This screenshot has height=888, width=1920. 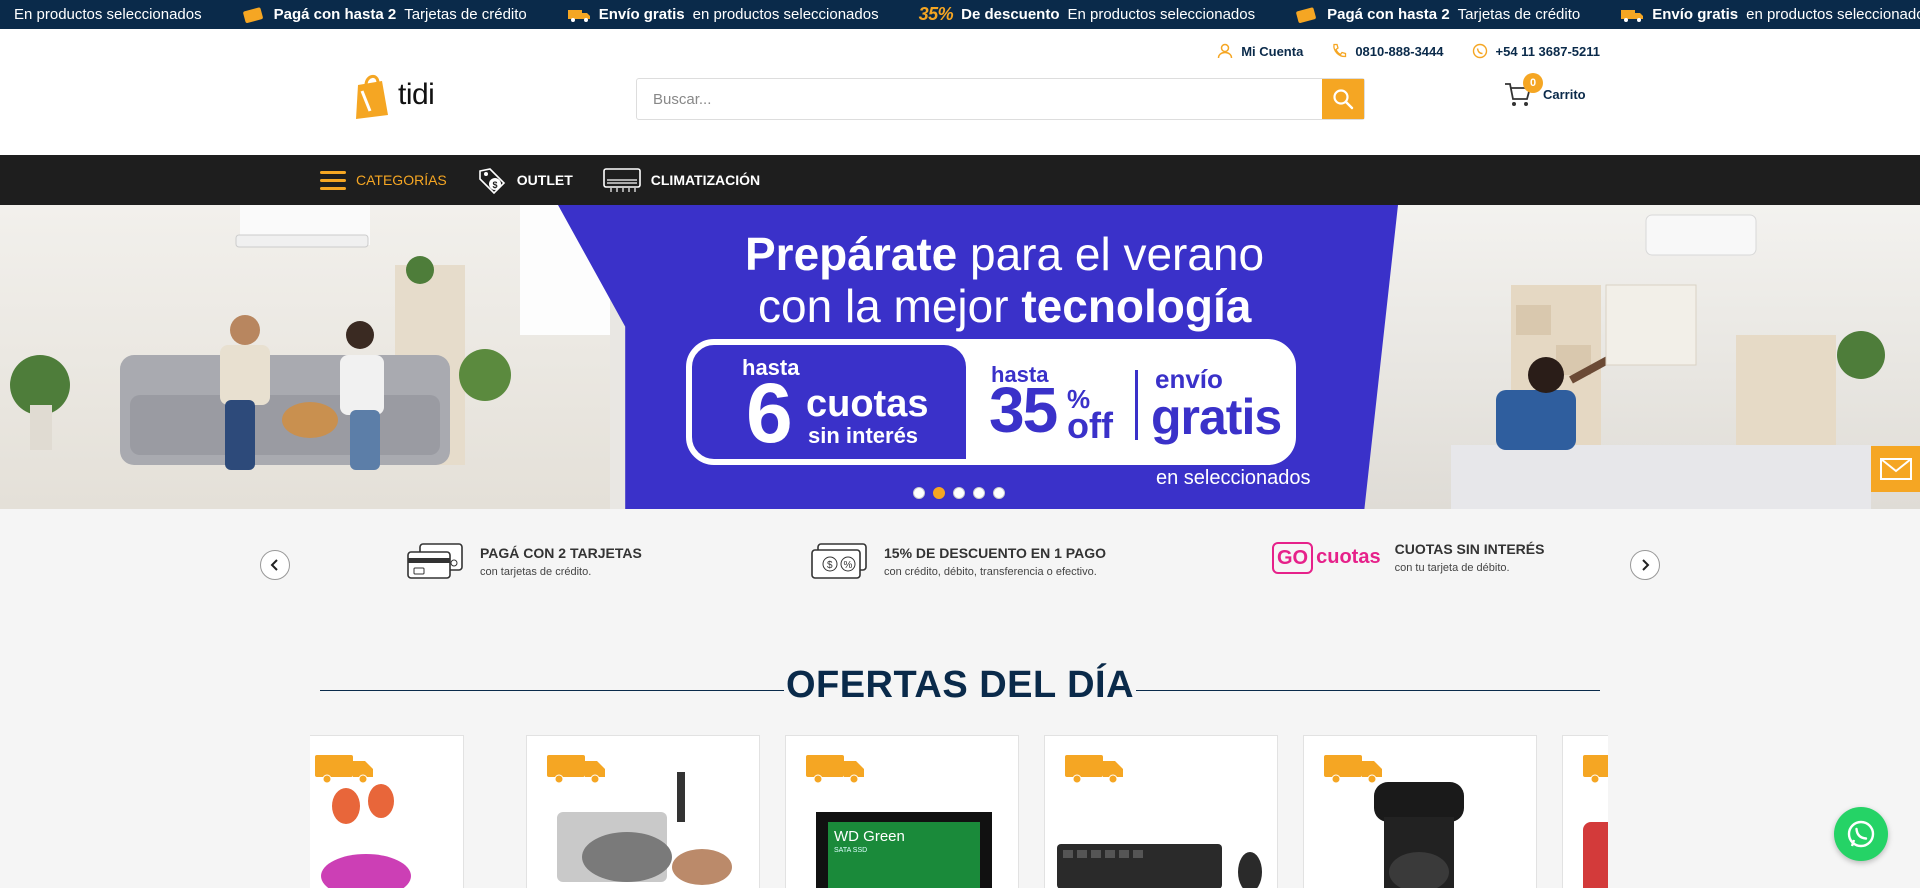 What do you see at coordinates (863, 435) in the screenshot?
I see `sin-interes-label: sin interés` at bounding box center [863, 435].